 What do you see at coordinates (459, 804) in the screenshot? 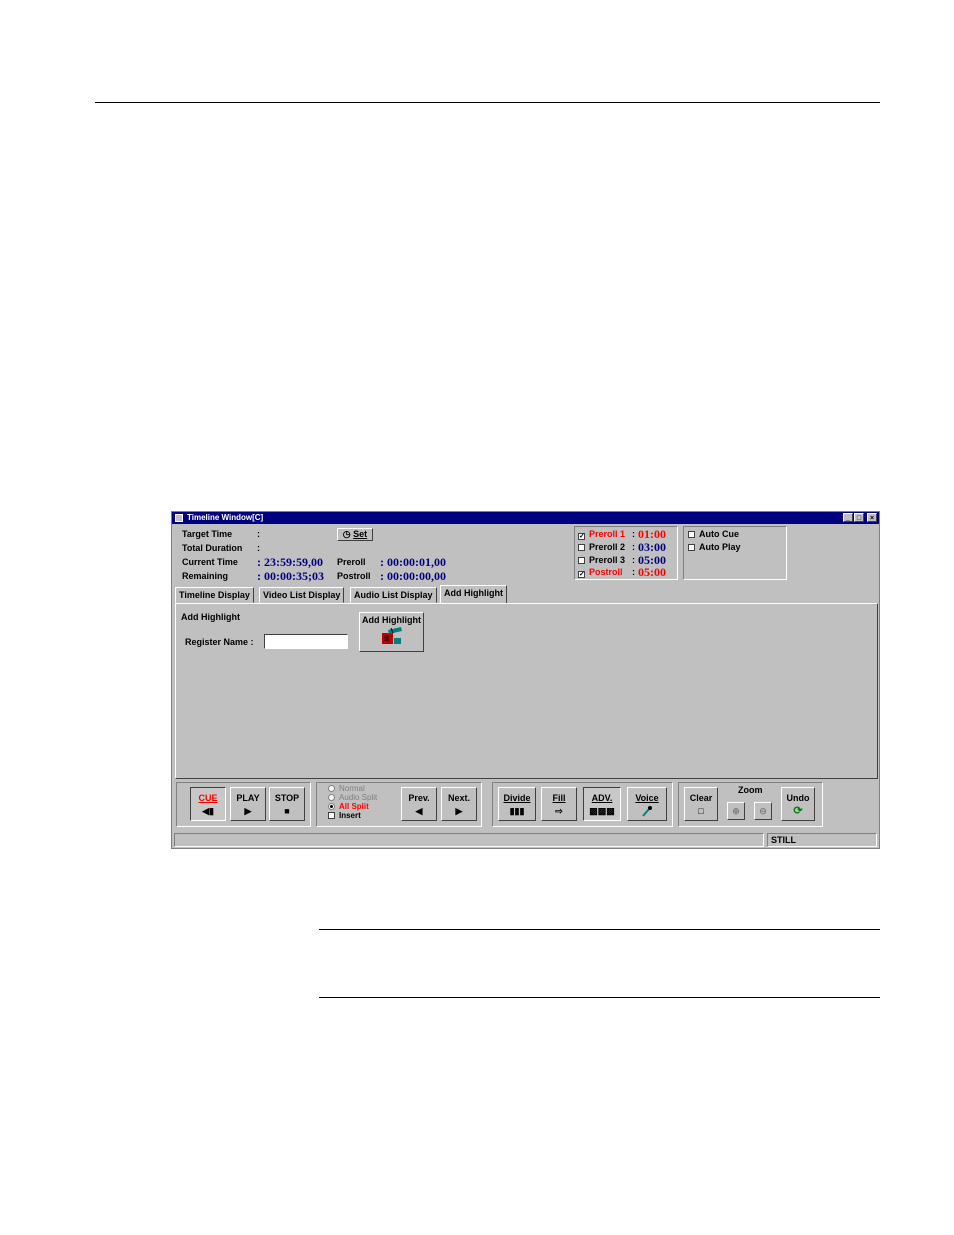
I see `next-button: Next. ▶` at bounding box center [459, 804].